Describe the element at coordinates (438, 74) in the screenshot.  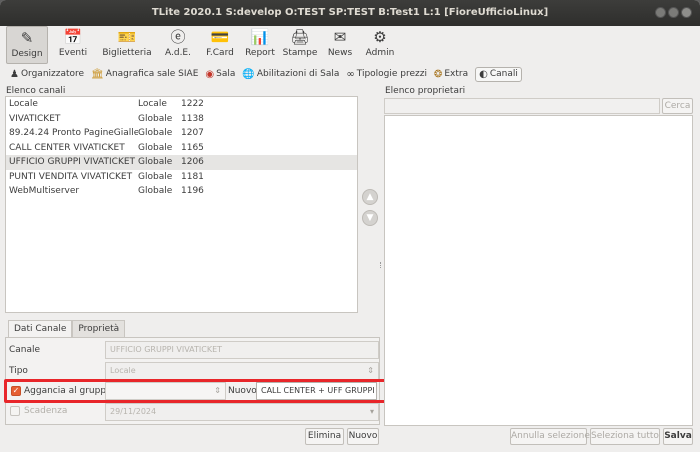
I see `extra-icon: ❂` at that location.